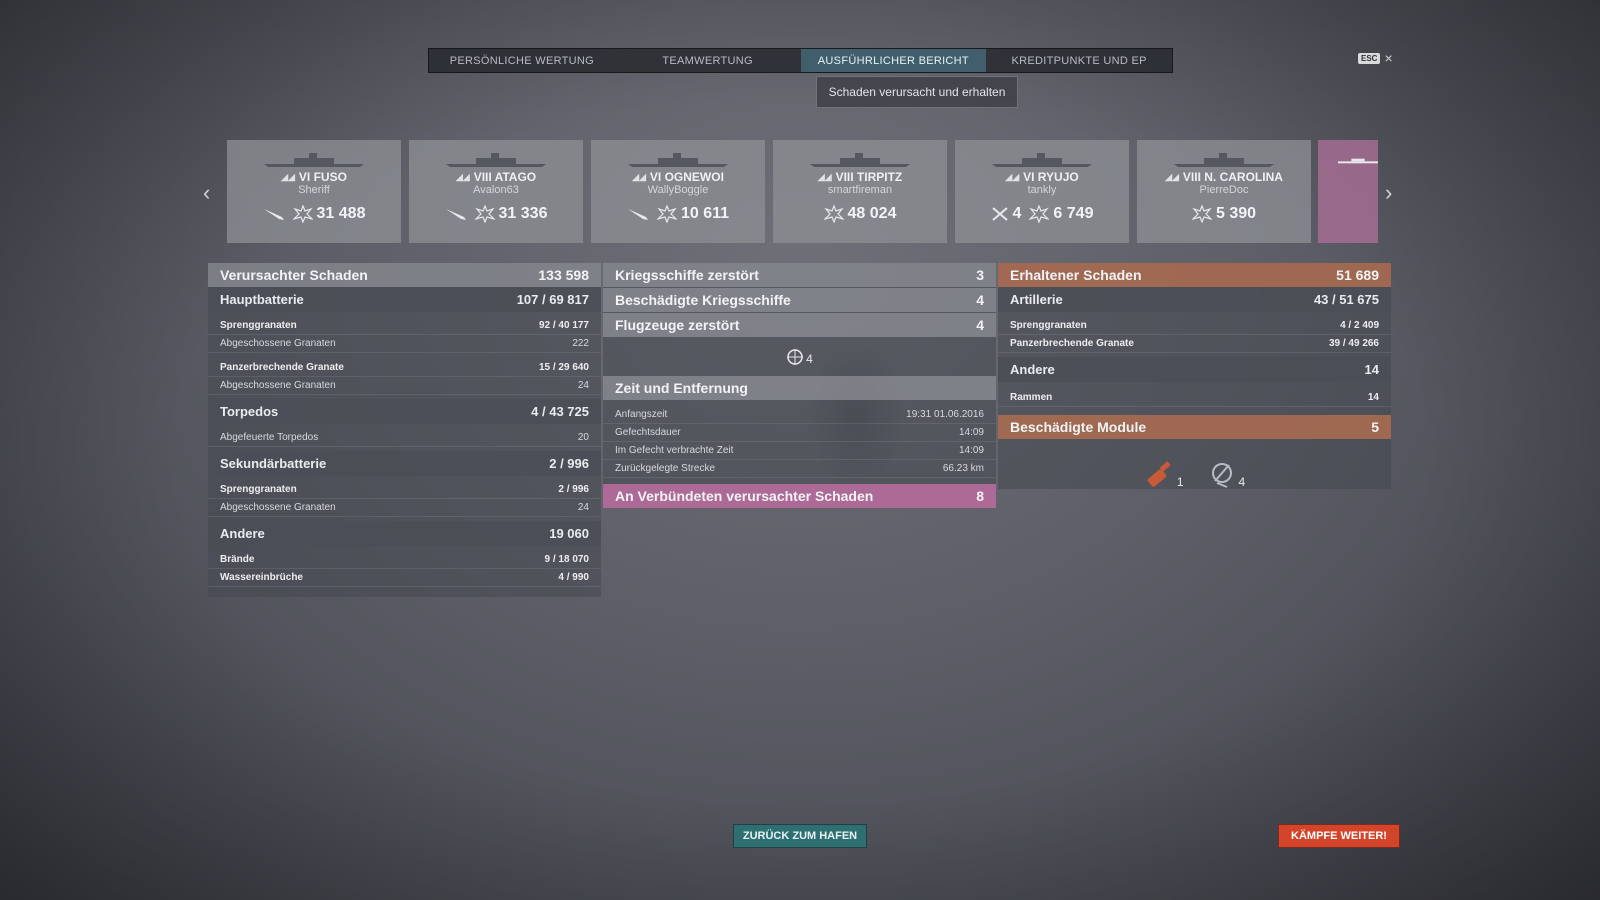 The width and height of the screenshot is (1600, 900). Describe the element at coordinates (560, 411) in the screenshot. I see `section-value: 4 / 43 725` at that location.